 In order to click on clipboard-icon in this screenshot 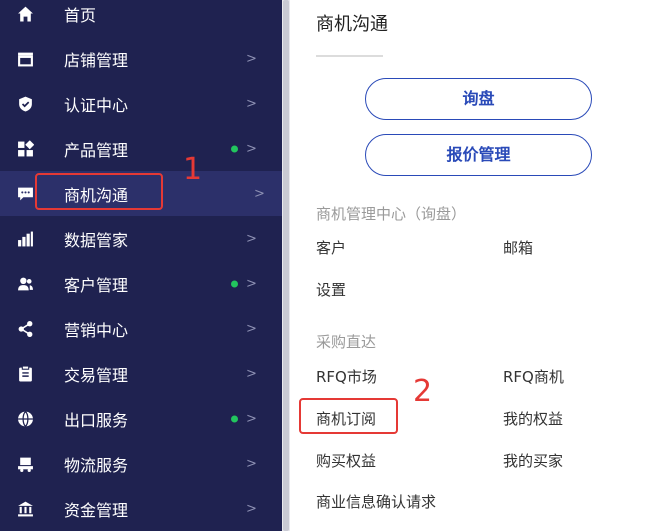, I will do `click(25, 373)`.